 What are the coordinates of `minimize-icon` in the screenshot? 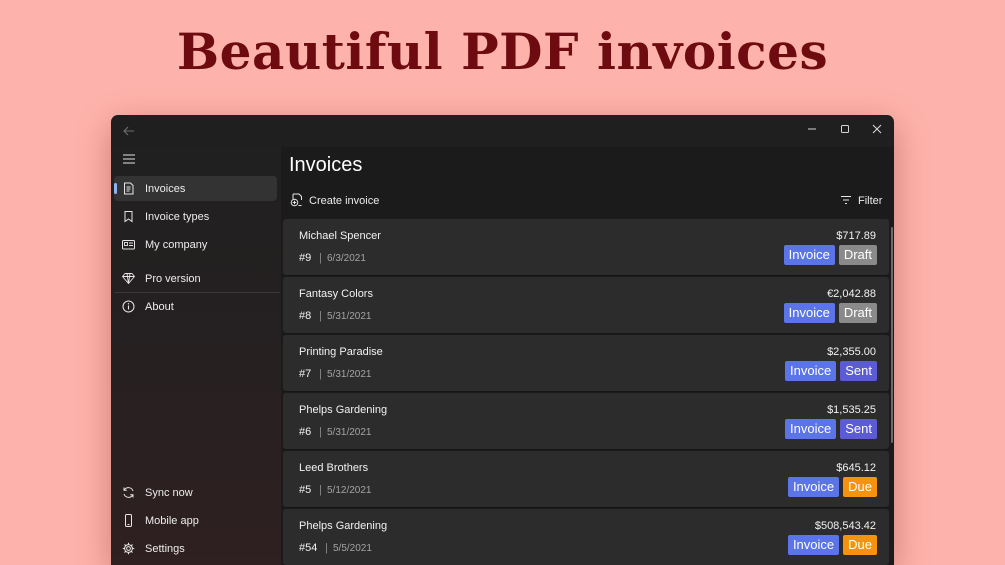 It's located at (812, 130).